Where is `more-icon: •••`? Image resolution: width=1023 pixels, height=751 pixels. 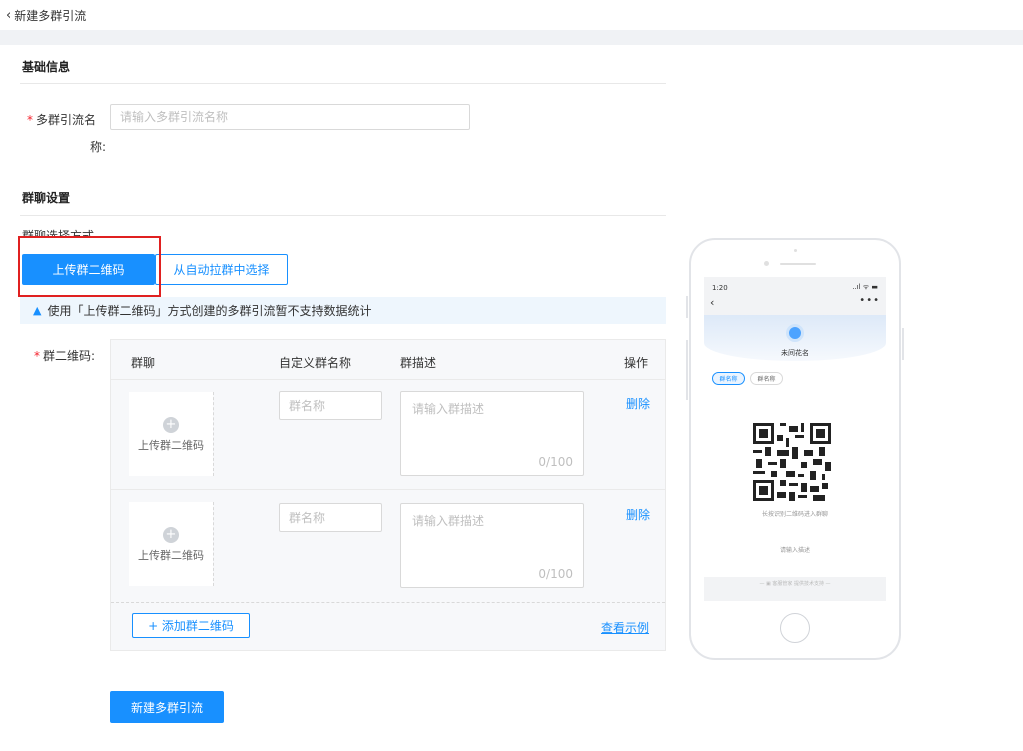 more-icon: ••• is located at coordinates (869, 300).